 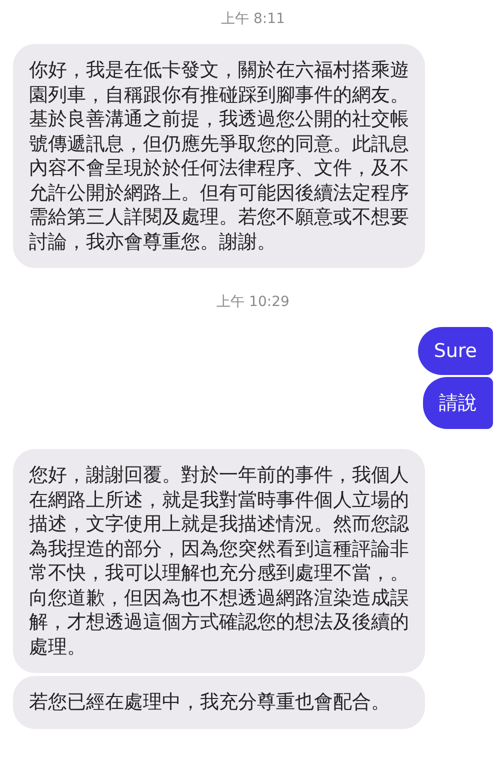 I want to click on incoming-message-bubble: 若您已經在處理中，我充分尊重也會配合。, so click(x=219, y=702).